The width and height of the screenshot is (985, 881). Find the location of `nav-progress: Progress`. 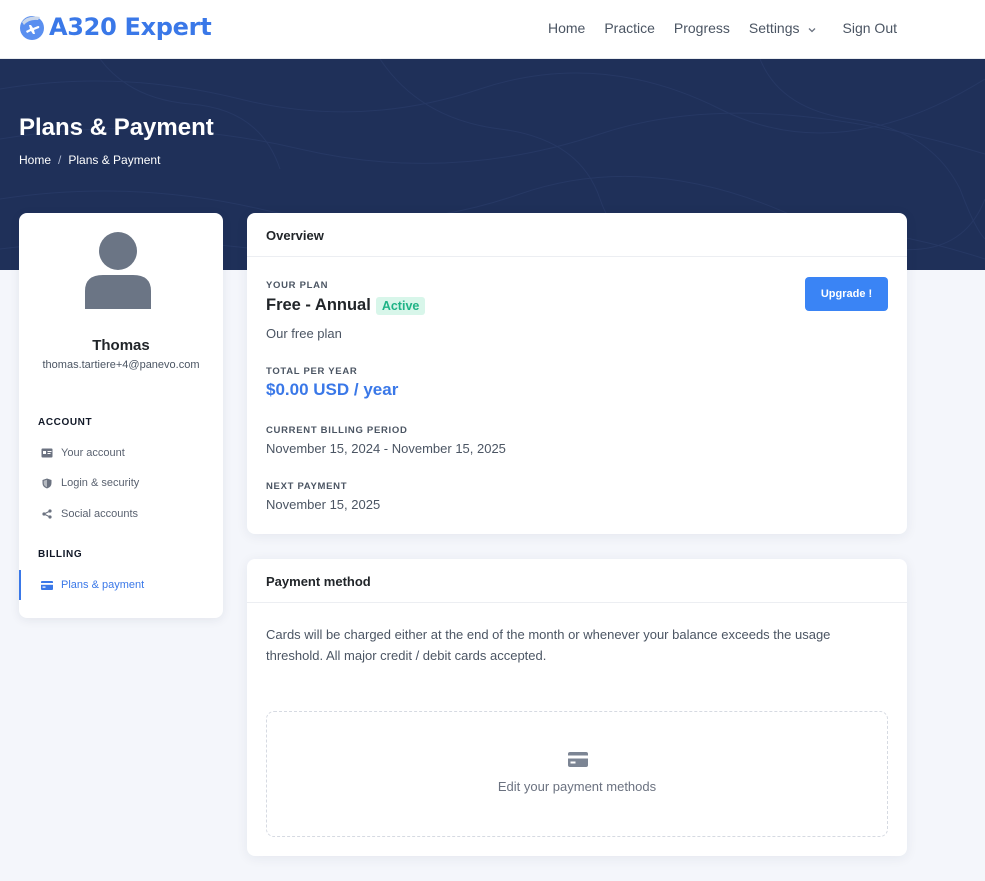

nav-progress: Progress is located at coordinates (702, 28).